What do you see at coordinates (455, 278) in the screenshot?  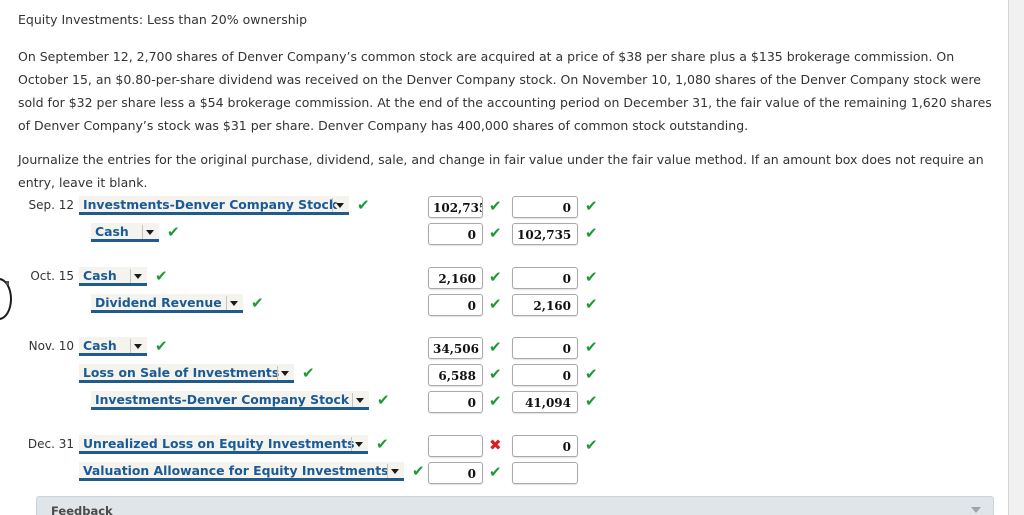 I see `debit-amount-input: 2,160` at bounding box center [455, 278].